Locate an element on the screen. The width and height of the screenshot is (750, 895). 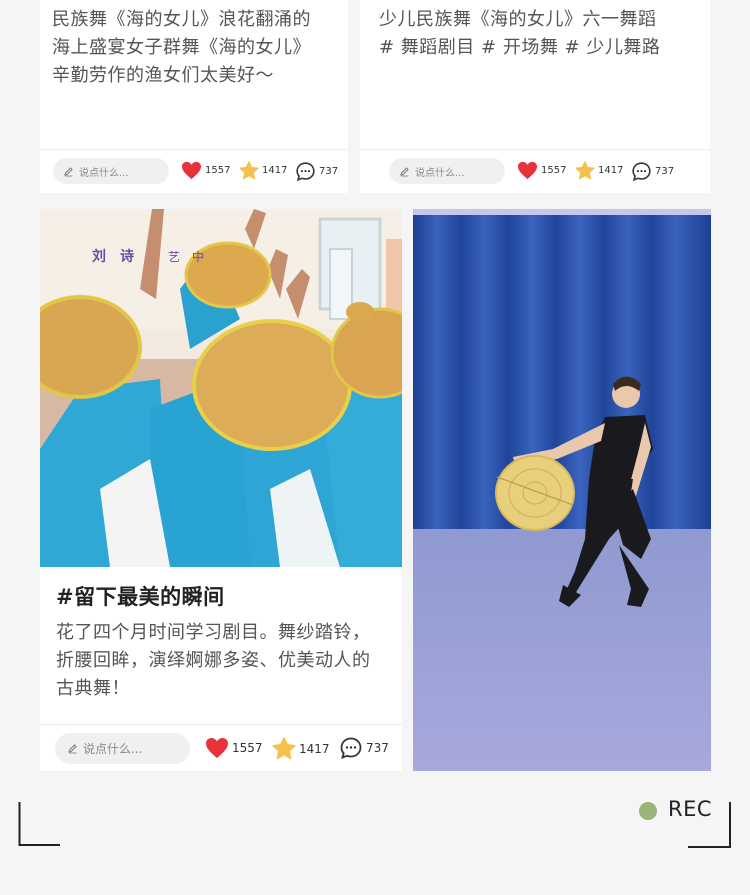
post-text-line: 古典舞！ is located at coordinates (93, 688).